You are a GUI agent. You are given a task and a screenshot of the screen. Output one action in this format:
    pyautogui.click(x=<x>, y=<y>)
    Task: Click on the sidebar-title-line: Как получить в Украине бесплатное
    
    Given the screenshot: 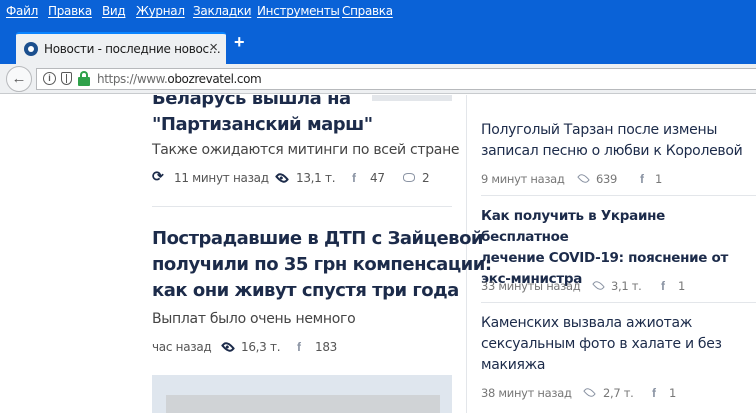 What is the action you would take?
    pyautogui.click(x=573, y=226)
    